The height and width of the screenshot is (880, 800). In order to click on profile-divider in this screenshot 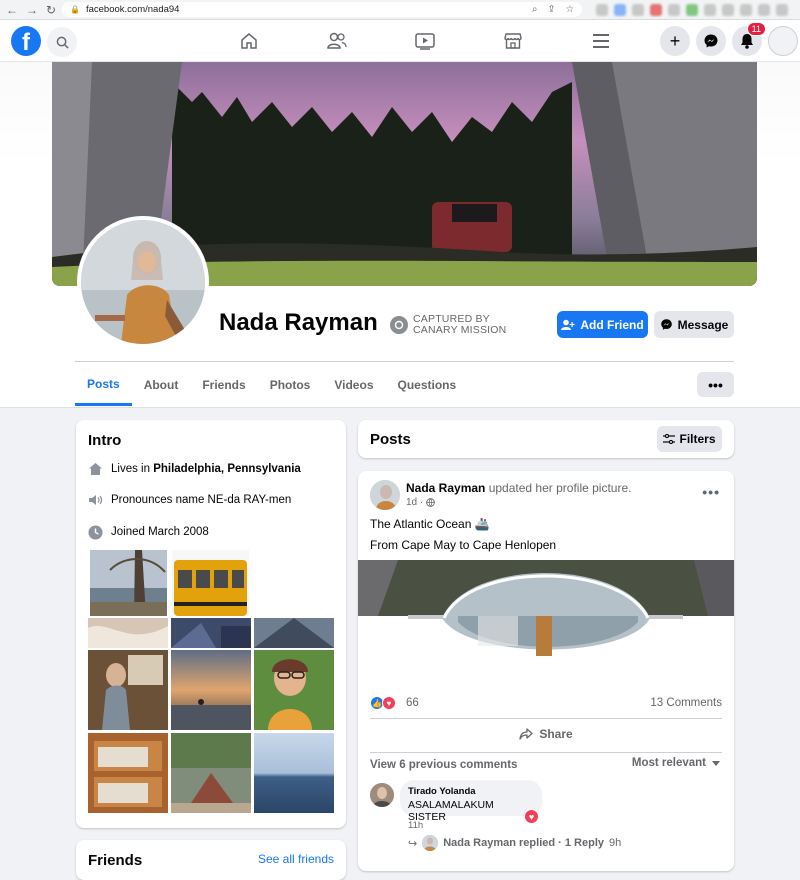, I will do `click(404, 361)`.